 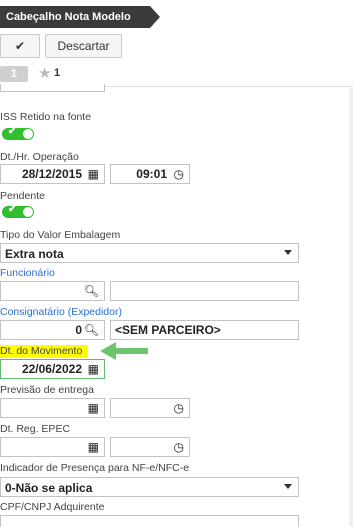 I want to click on tab-number-badge: 1, so click(x=14, y=74).